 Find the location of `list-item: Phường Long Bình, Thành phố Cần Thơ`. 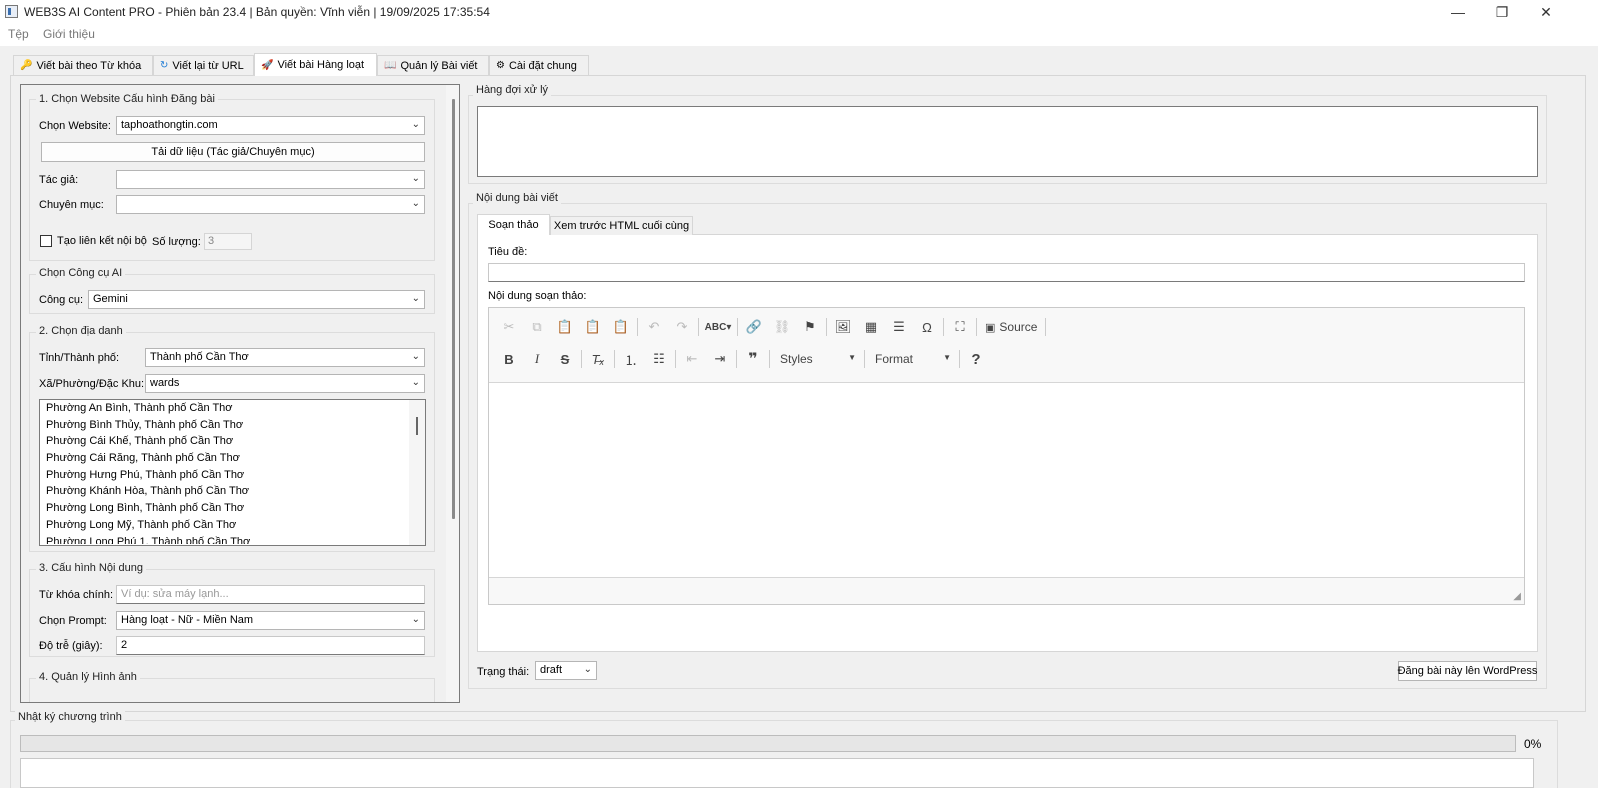

list-item: Phường Long Bình, Thành phố Cần Thơ is located at coordinates (225, 510).